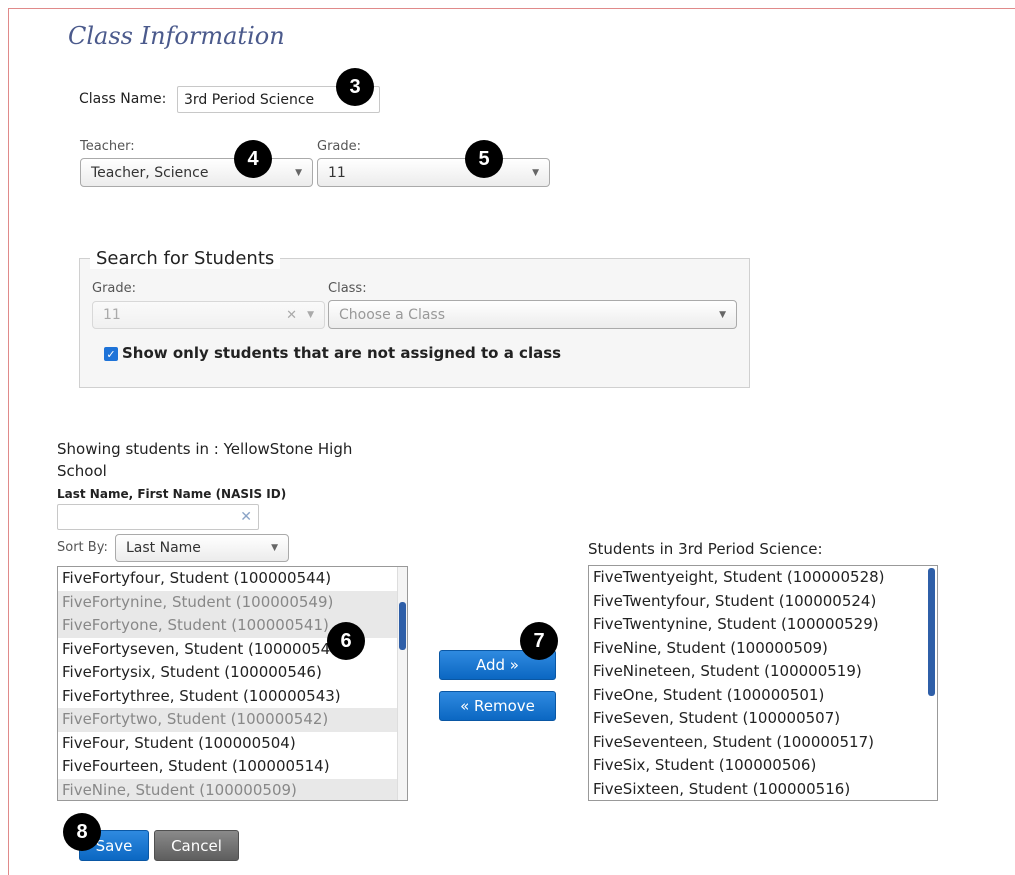 The height and width of the screenshot is (875, 1015). I want to click on showing-students-line-1: Showing students in : YellowStone High, so click(205, 449).